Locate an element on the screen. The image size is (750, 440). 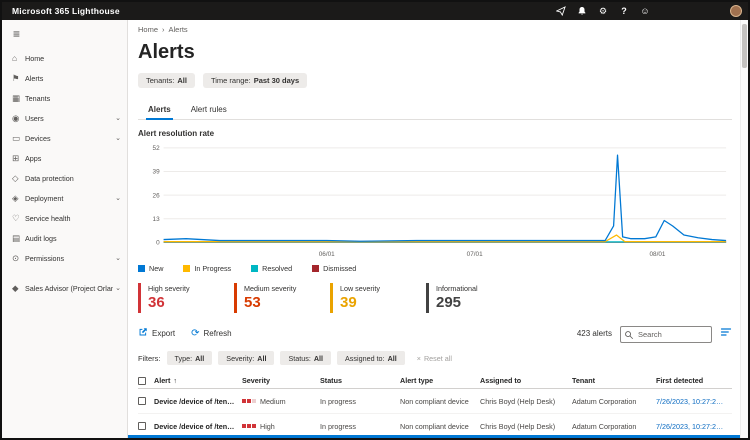
filter-assigned-label: Assigned to: is located at coordinates (365, 358).